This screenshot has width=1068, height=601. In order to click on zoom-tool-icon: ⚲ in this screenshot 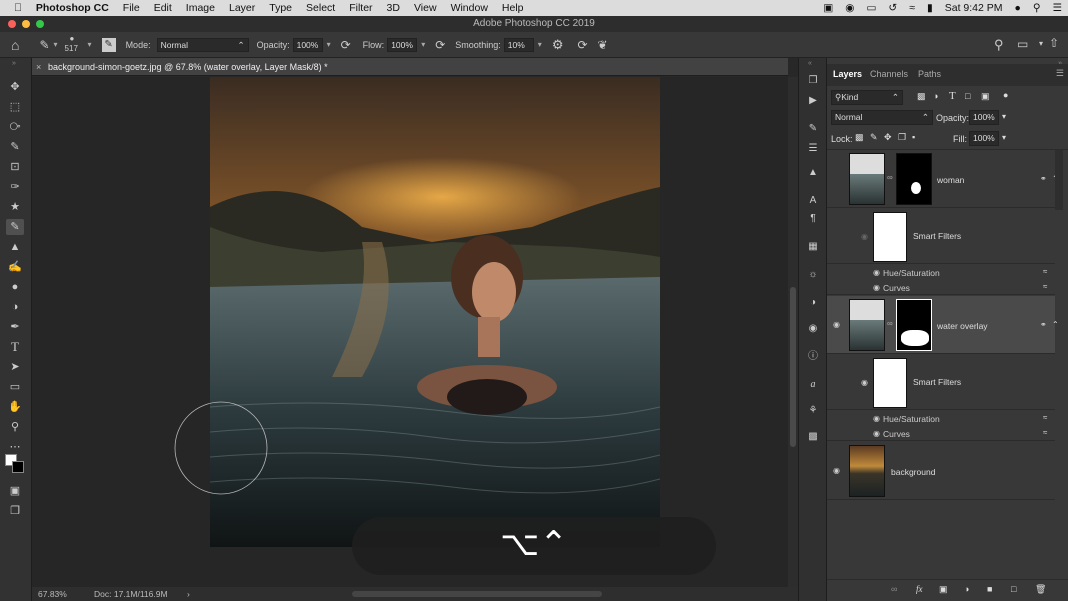, I will do `click(15, 427)`.